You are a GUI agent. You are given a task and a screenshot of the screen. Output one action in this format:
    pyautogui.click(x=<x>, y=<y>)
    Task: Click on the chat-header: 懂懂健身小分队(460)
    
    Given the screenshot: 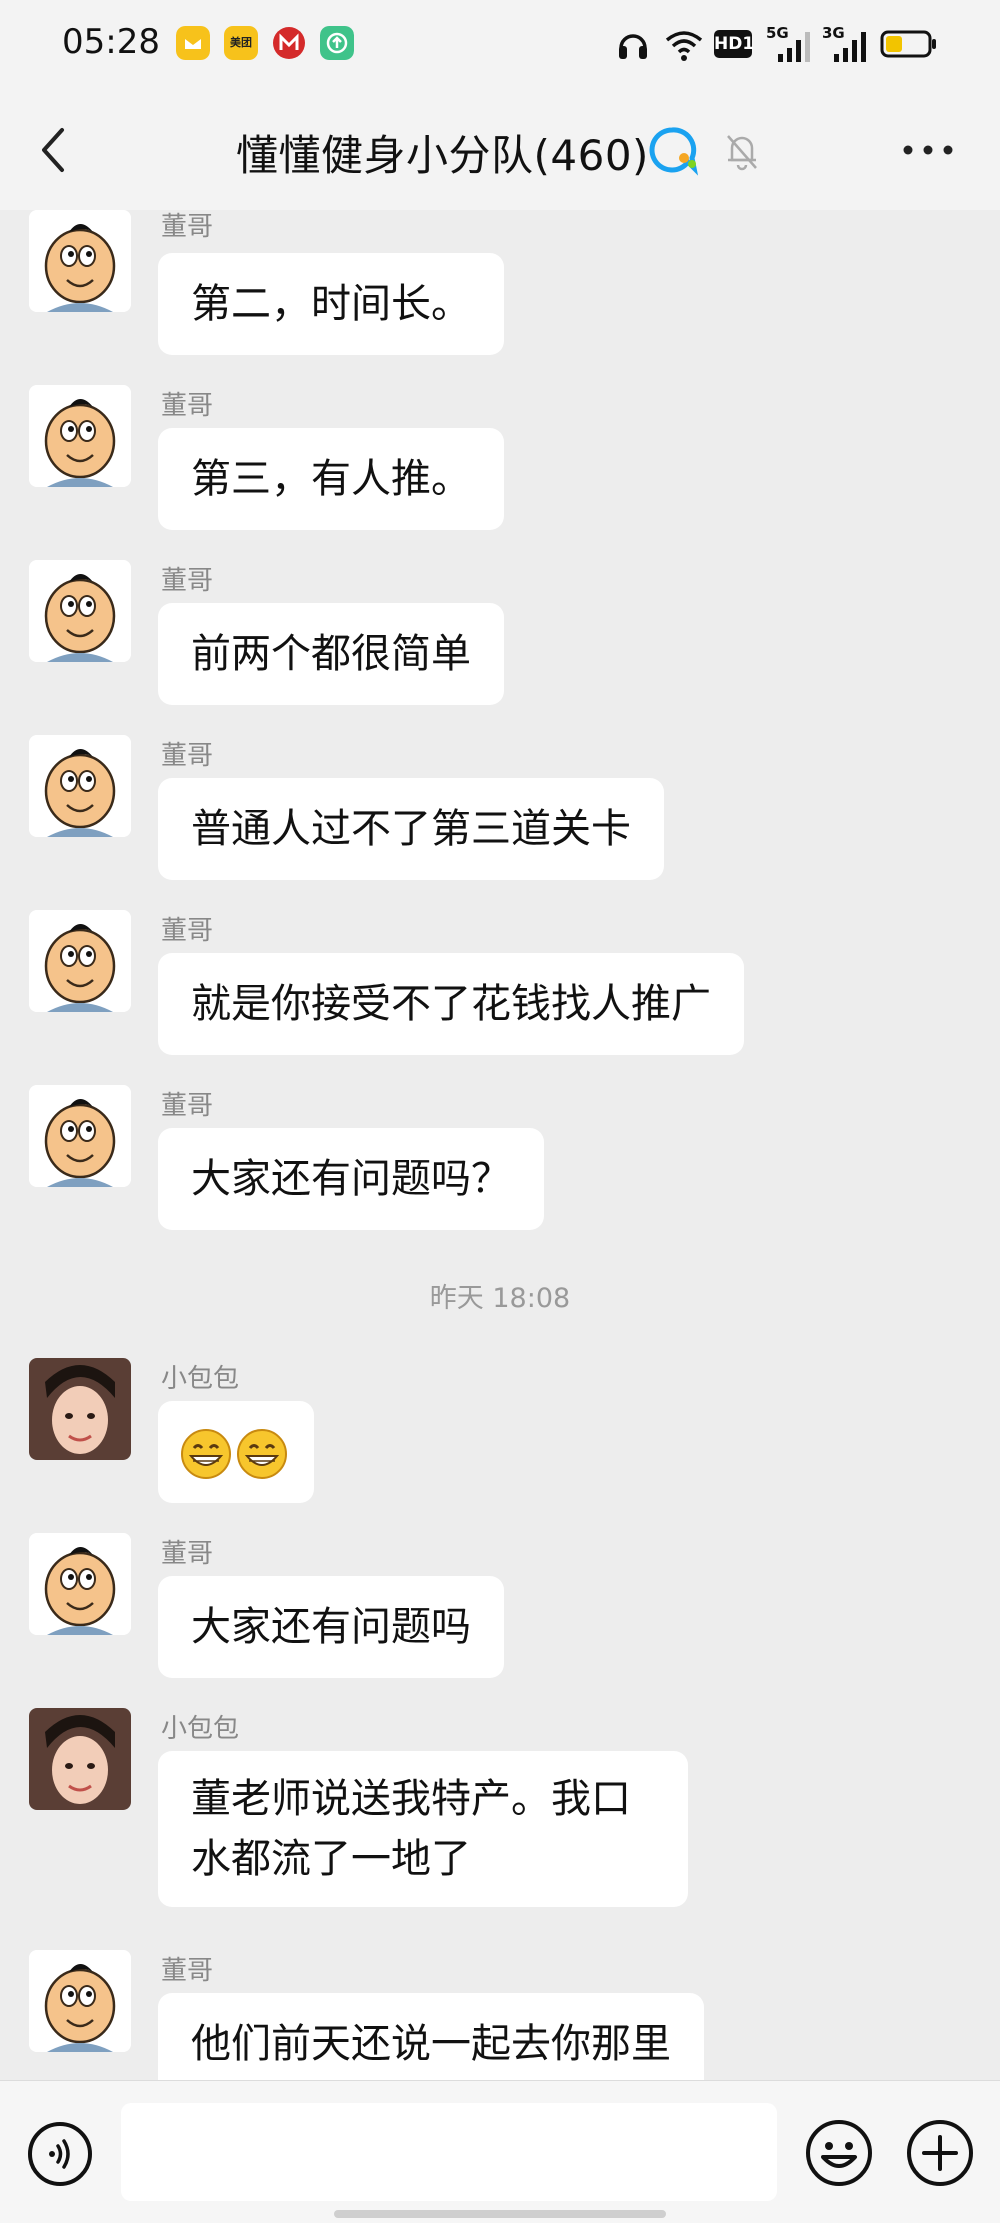 What is the action you would take?
    pyautogui.click(x=500, y=150)
    